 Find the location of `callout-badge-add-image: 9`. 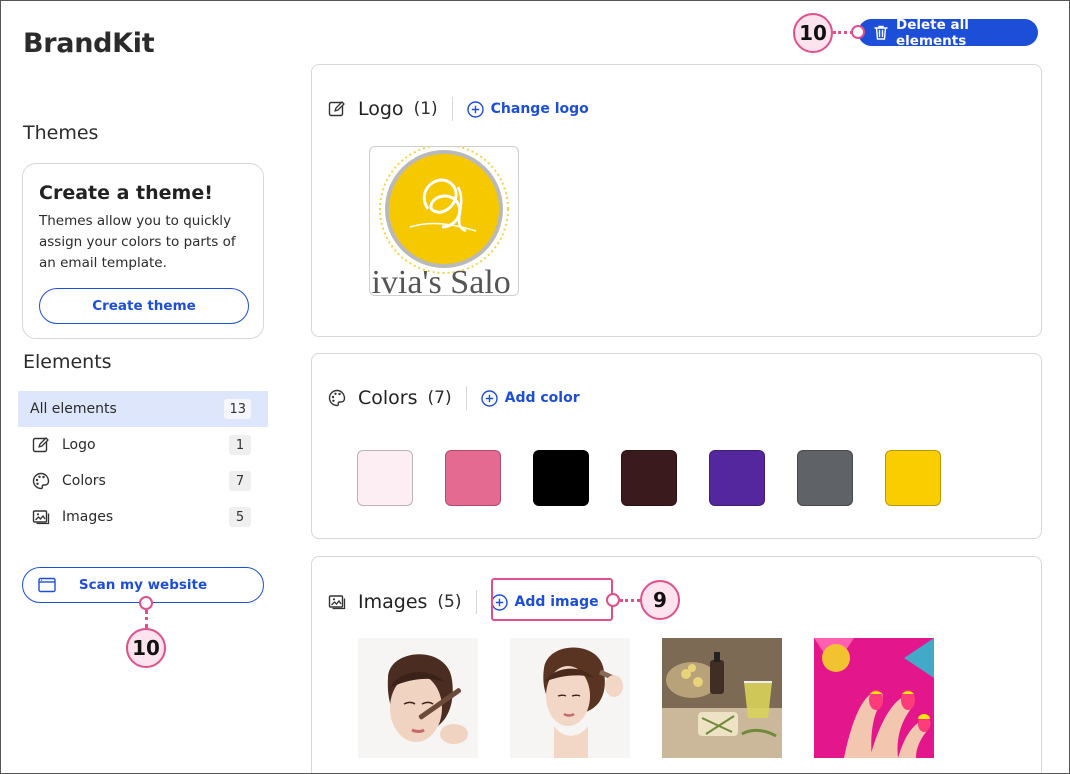

callout-badge-add-image: 9 is located at coordinates (660, 600).